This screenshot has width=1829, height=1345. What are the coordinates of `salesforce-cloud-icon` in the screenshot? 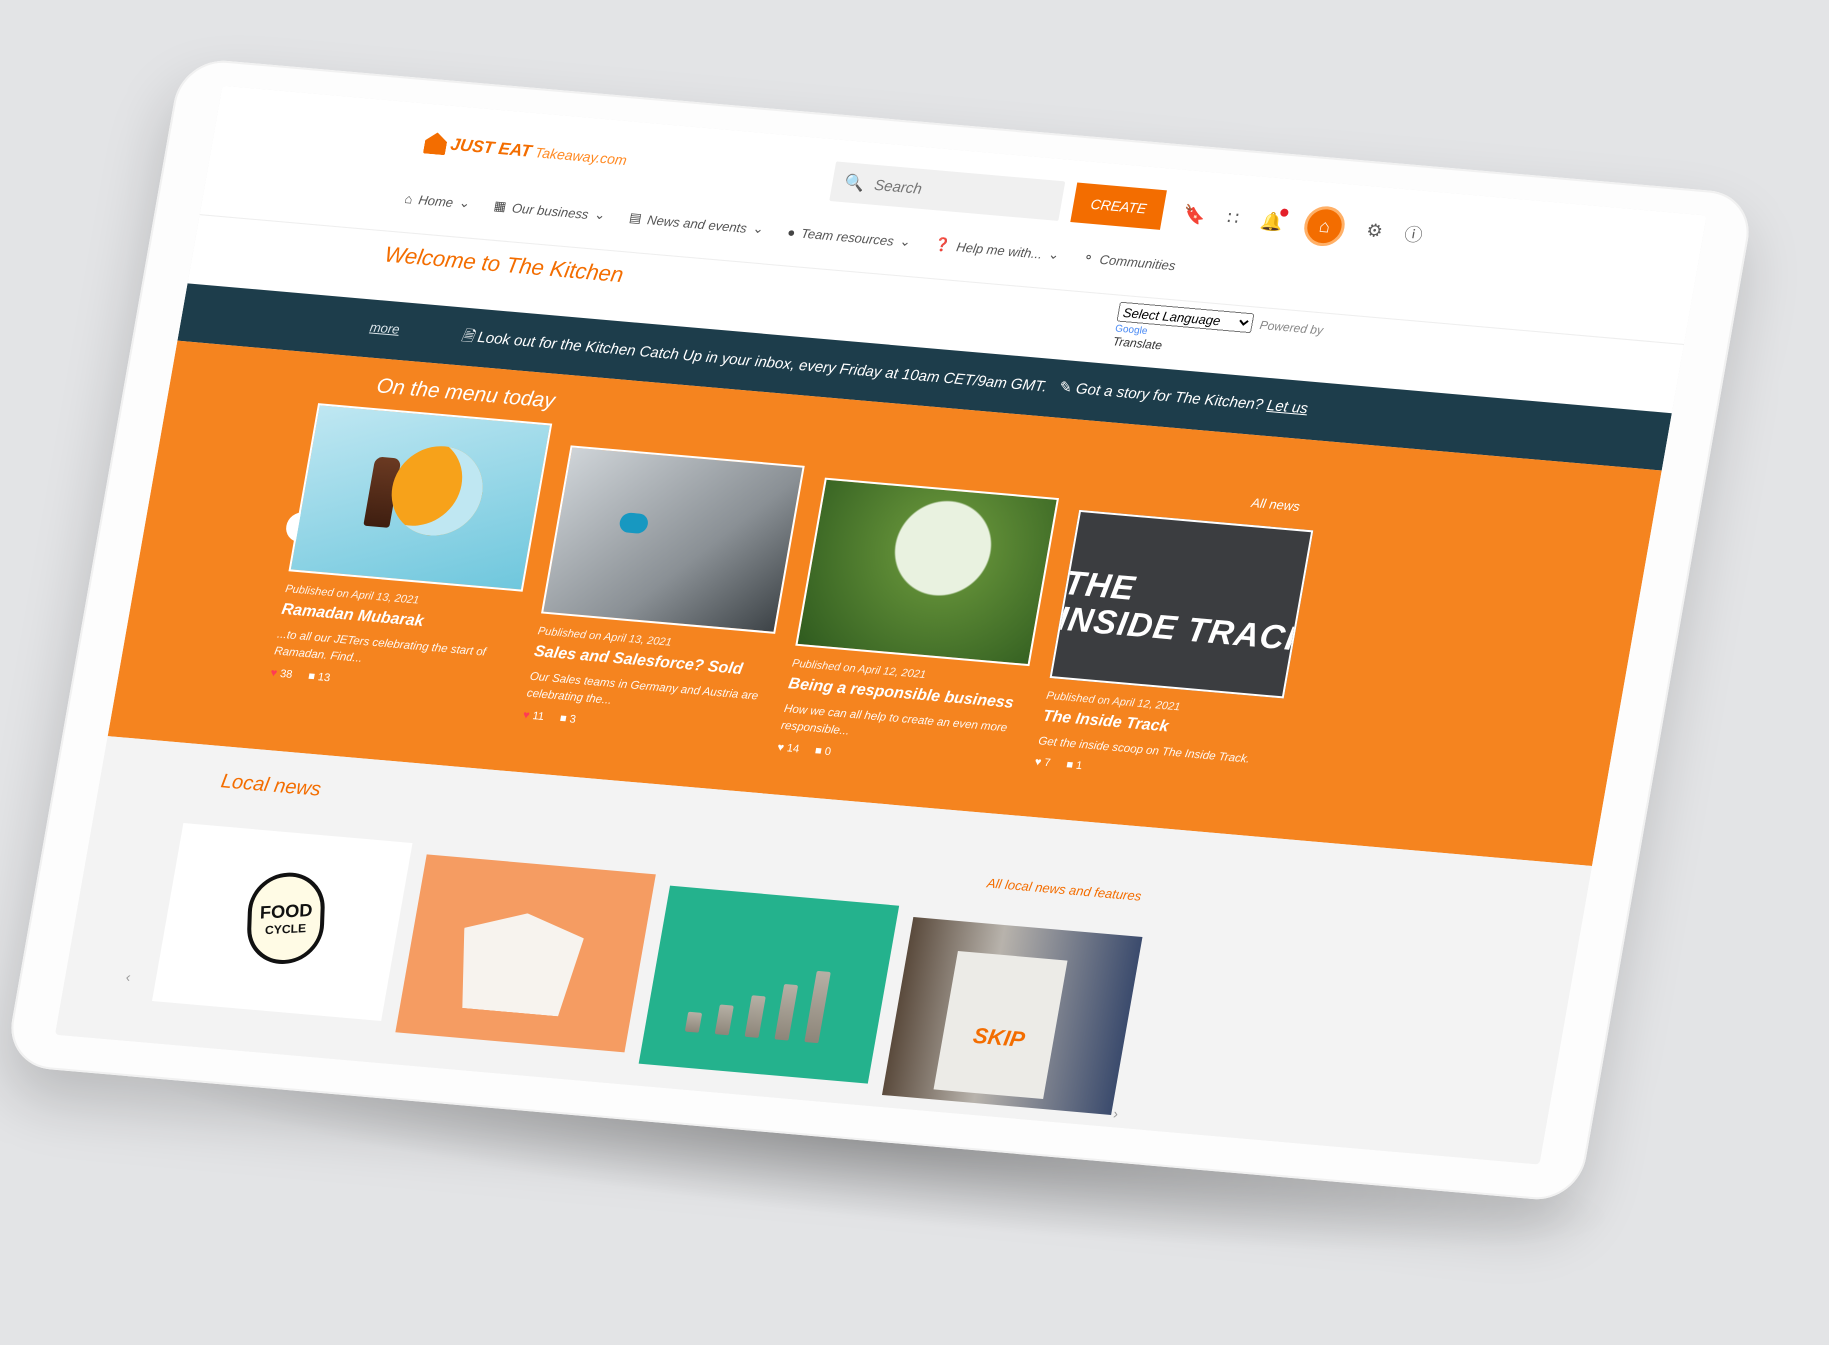 It's located at (634, 523).